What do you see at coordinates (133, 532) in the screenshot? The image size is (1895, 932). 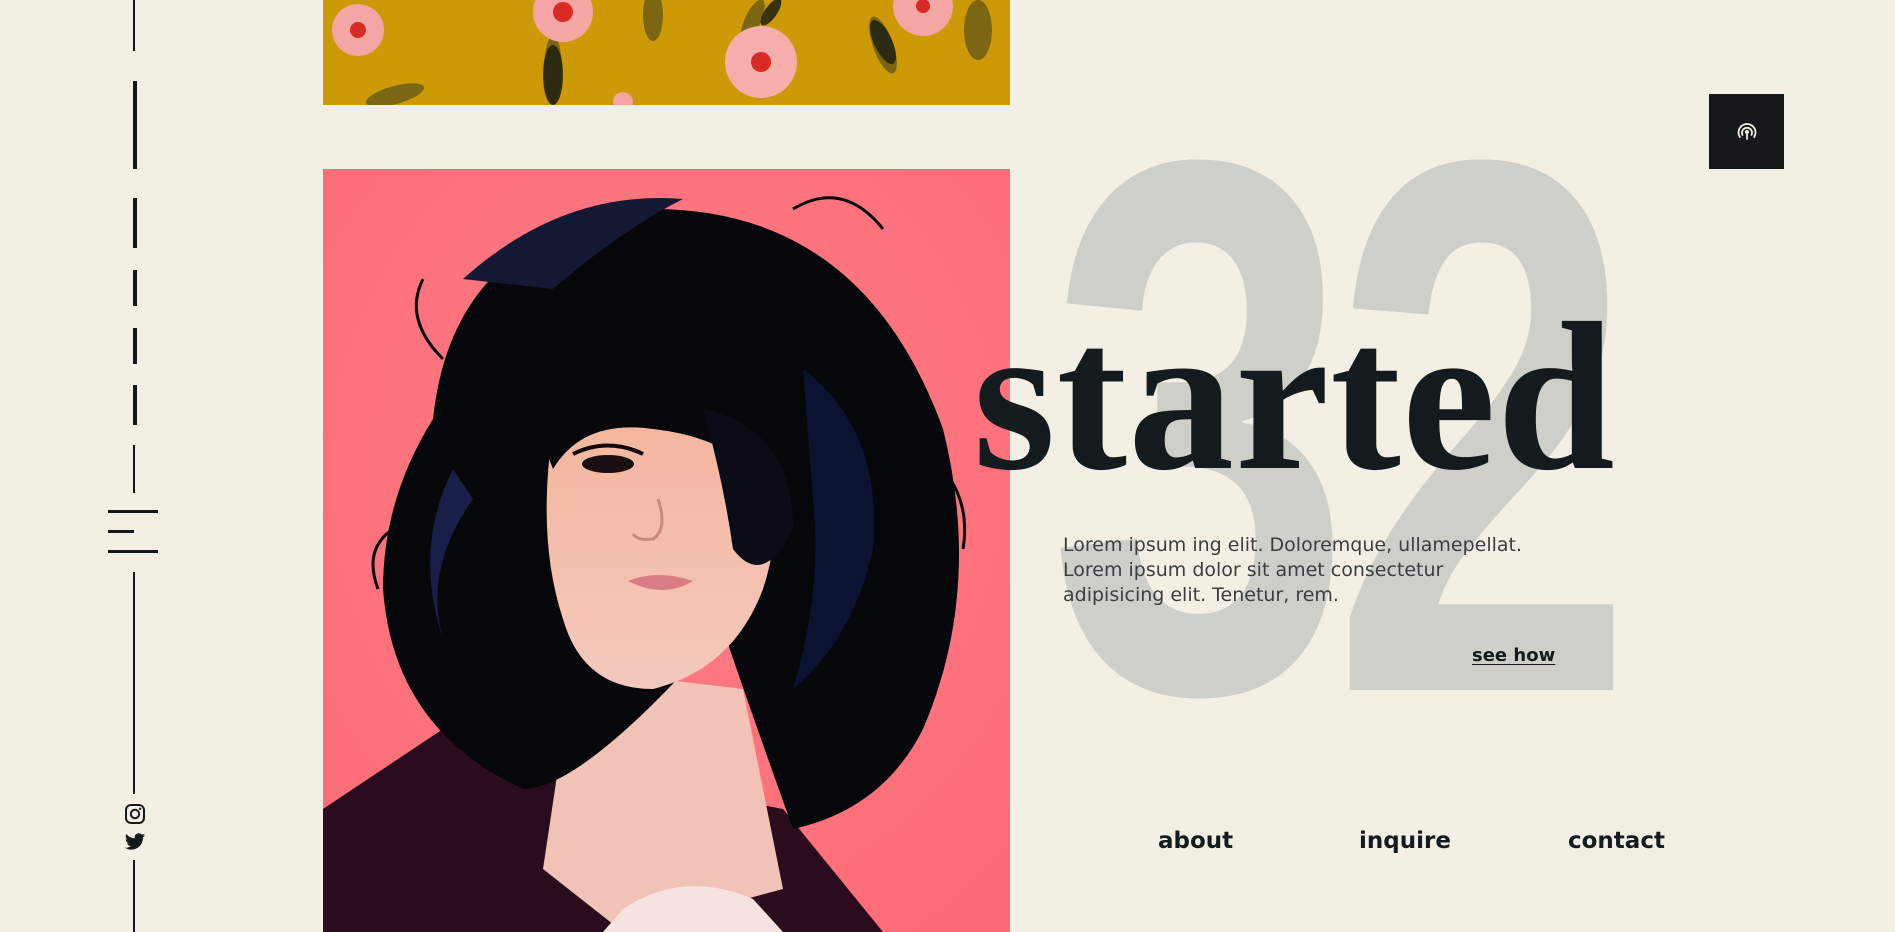 I see `menu-icon` at bounding box center [133, 532].